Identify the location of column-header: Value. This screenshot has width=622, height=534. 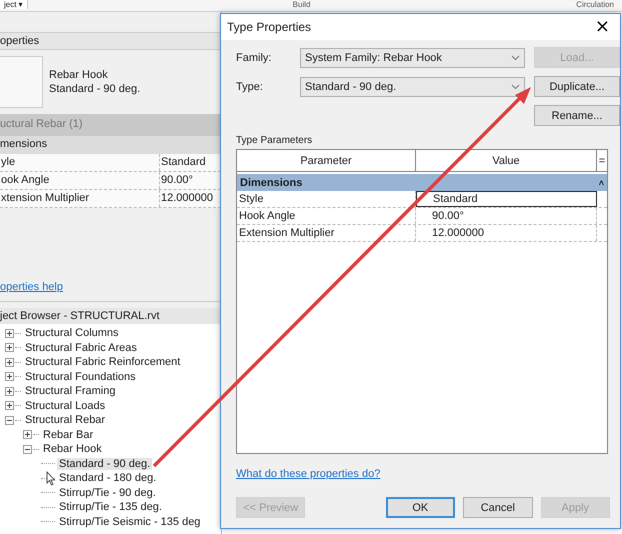
(506, 160).